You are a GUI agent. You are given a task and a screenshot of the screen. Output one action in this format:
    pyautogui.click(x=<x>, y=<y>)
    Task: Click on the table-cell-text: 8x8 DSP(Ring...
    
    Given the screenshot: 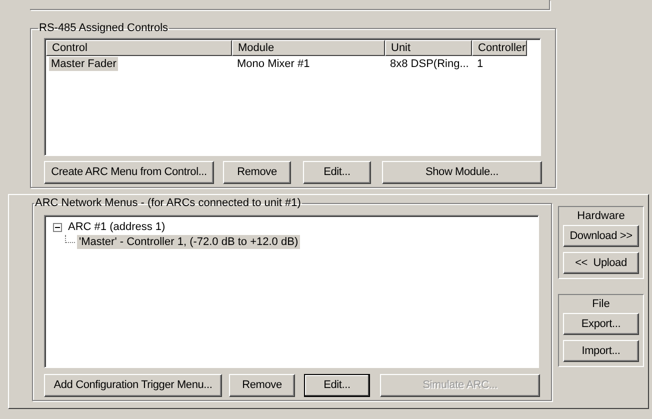 What is the action you would take?
    pyautogui.click(x=429, y=63)
    